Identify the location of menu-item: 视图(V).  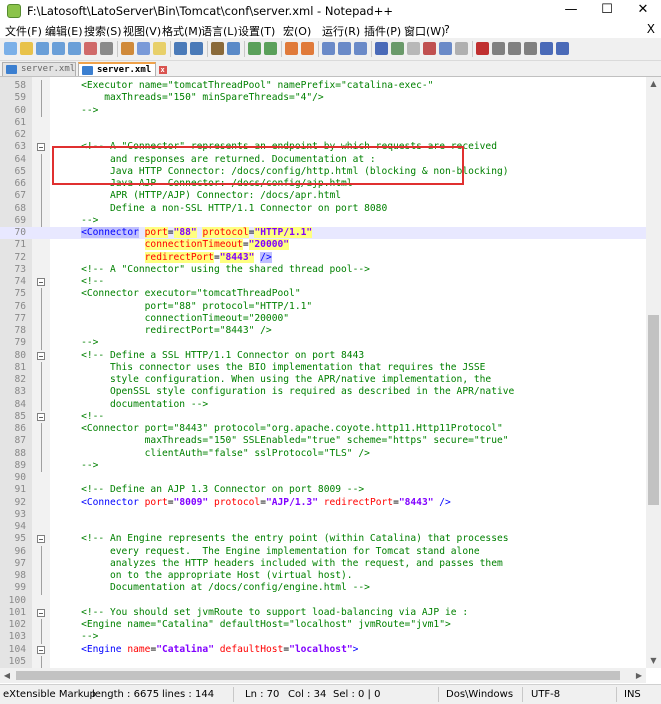
(142, 31).